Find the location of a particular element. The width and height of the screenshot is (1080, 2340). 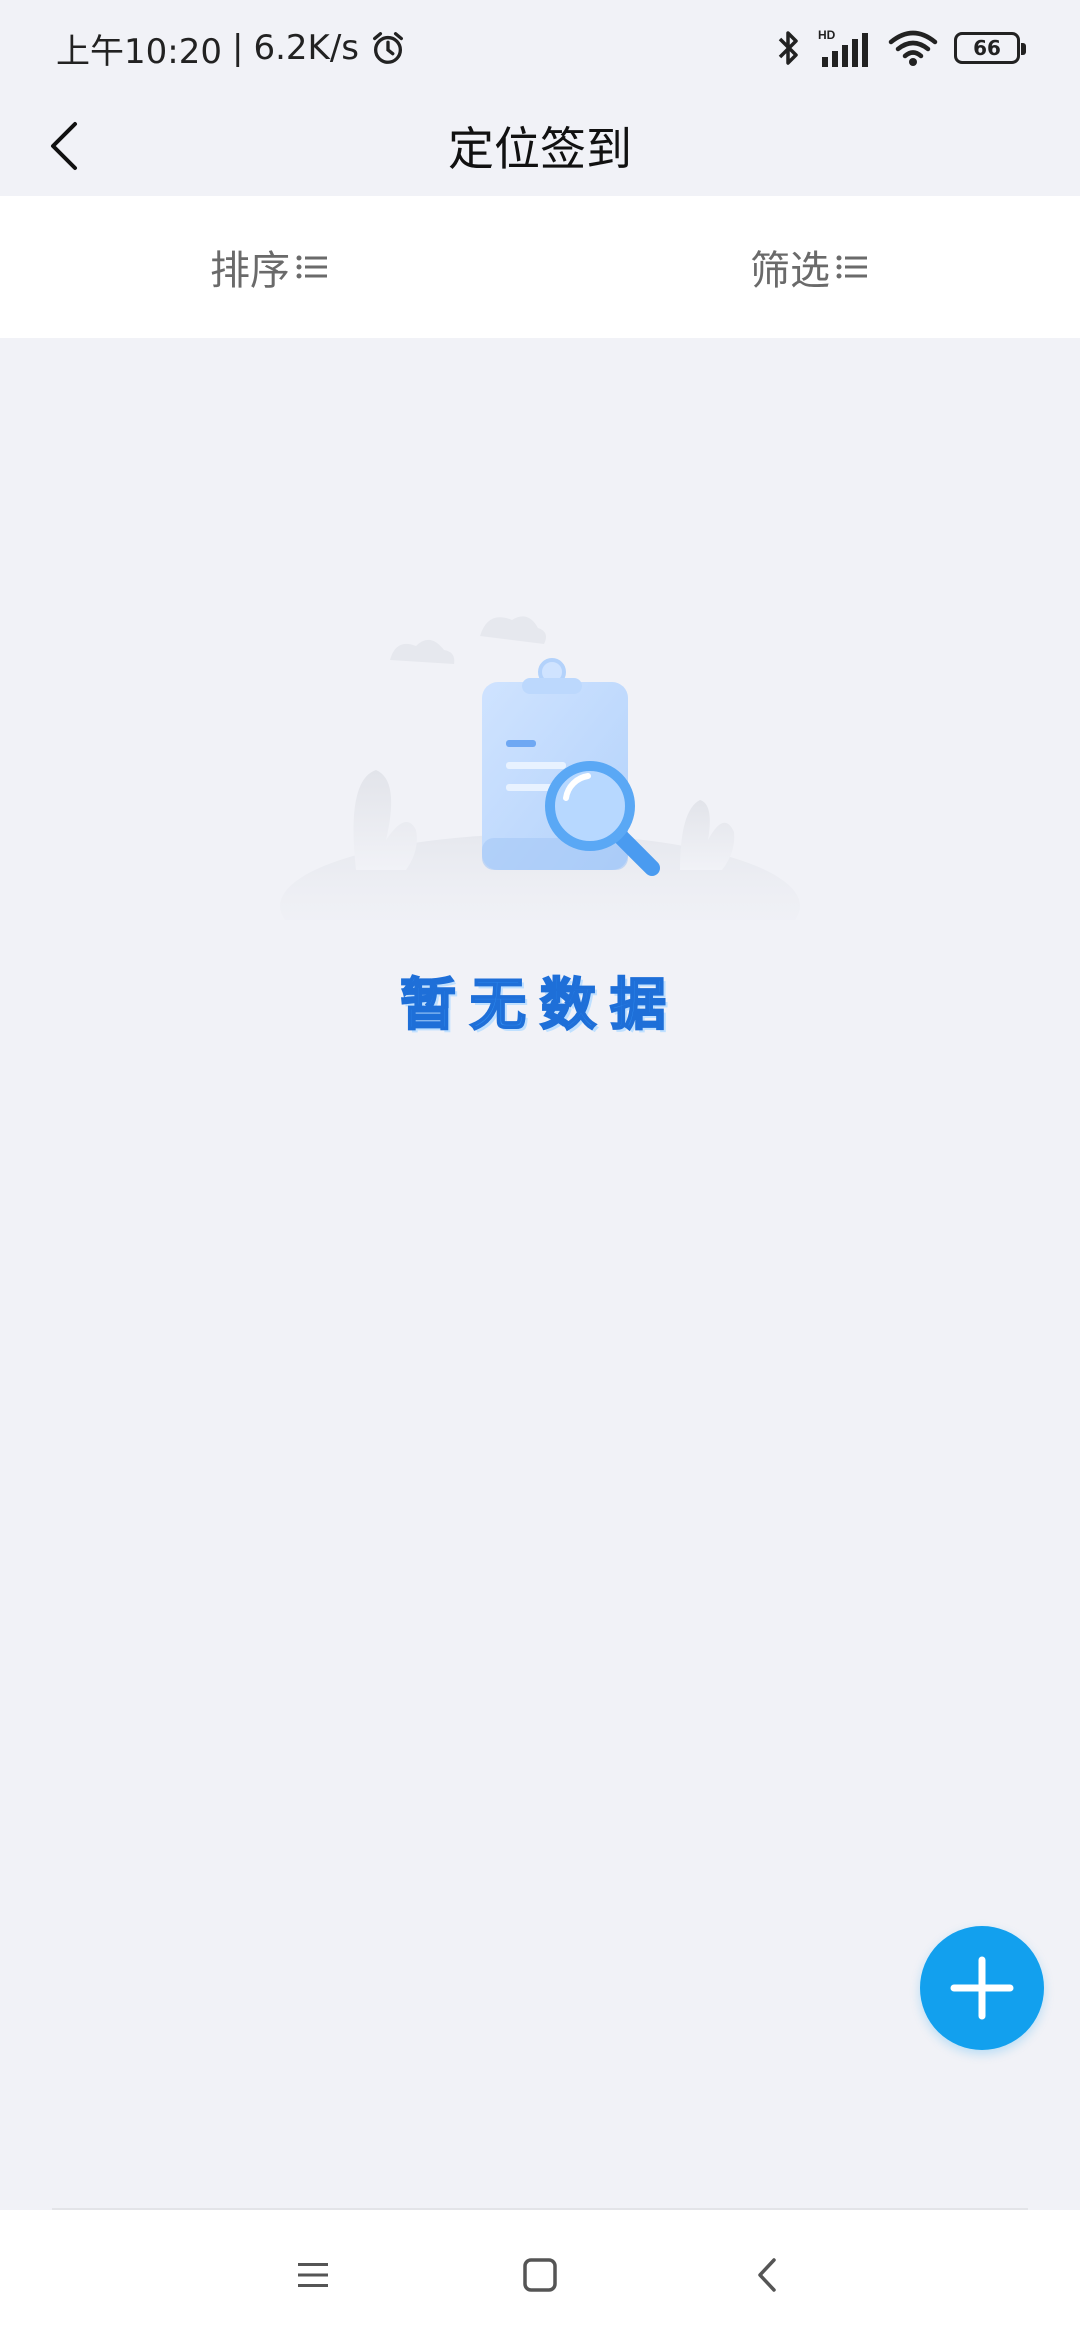

home-button is located at coordinates (540, 2275).